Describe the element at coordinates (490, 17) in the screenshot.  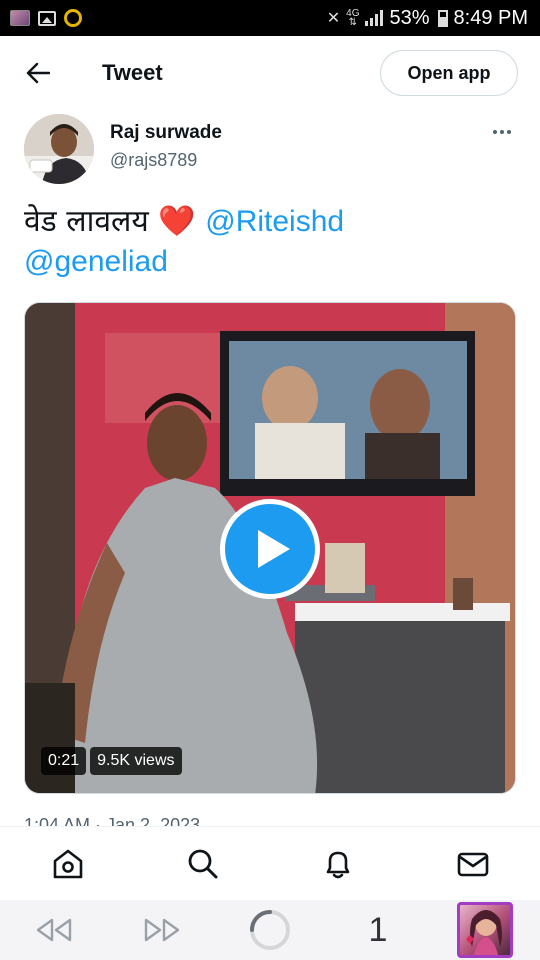
I see `clock: 8:49 PM` at that location.